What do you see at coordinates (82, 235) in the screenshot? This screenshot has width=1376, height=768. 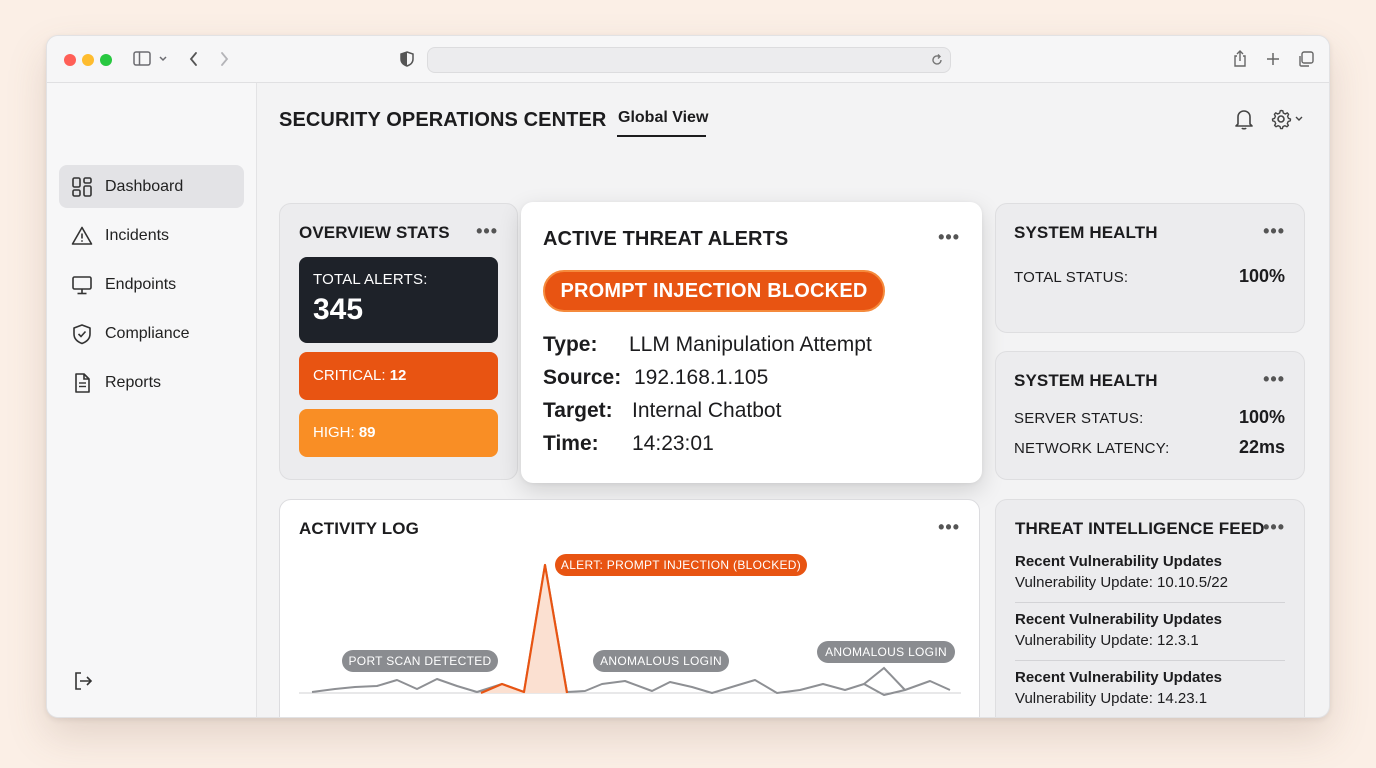 I see `warning-icon` at bounding box center [82, 235].